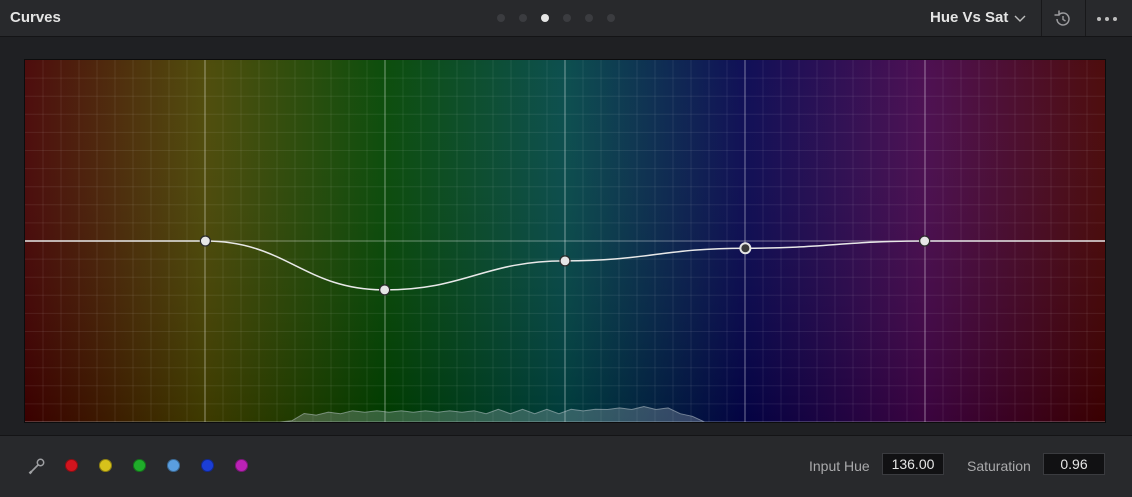  Describe the element at coordinates (207, 465) in the screenshot. I see `blue-swatch` at that location.